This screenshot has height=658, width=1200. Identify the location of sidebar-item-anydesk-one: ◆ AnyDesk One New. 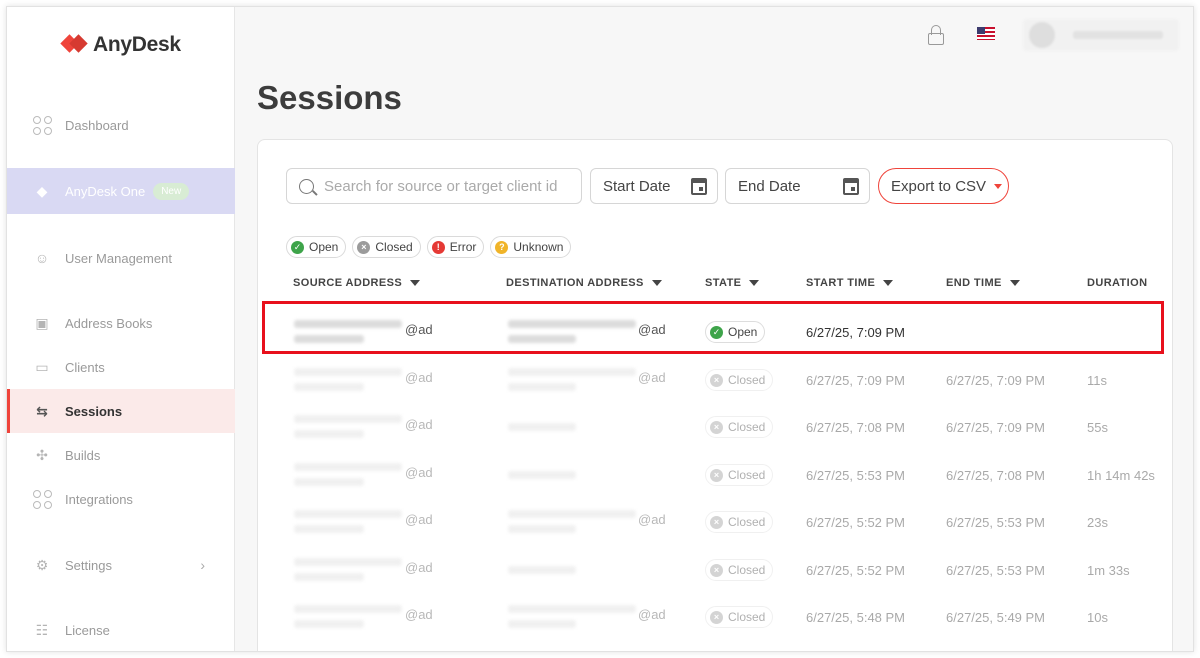
(121, 191).